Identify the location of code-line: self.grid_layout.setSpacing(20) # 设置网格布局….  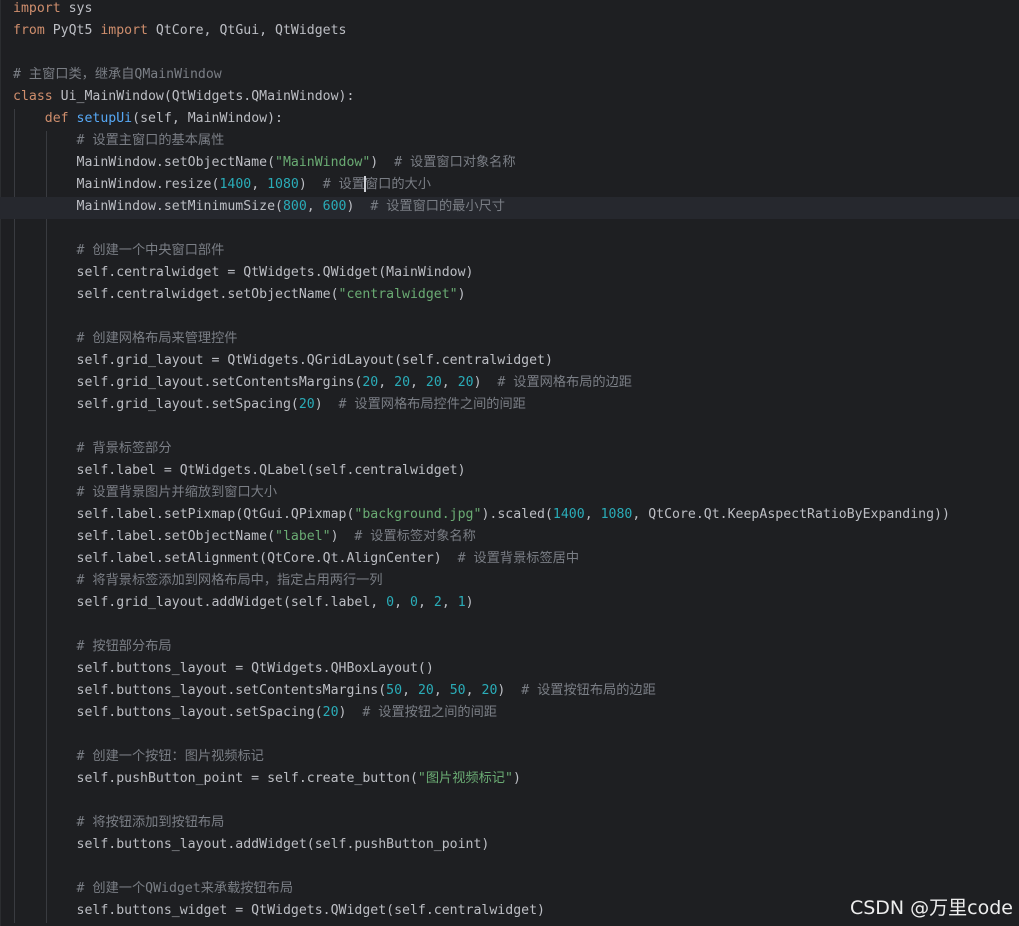
(269, 406).